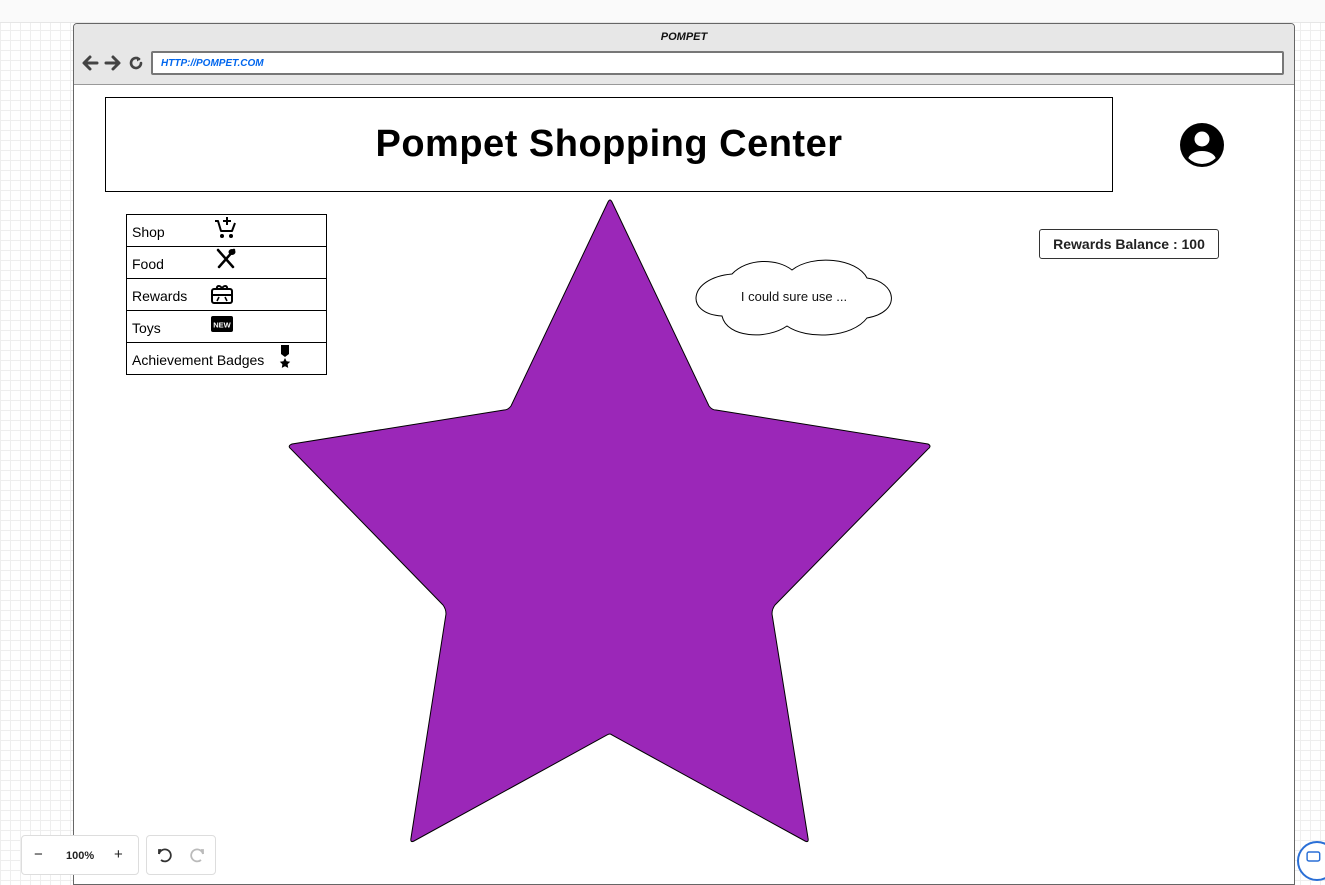  I want to click on url-input, so click(717, 63).